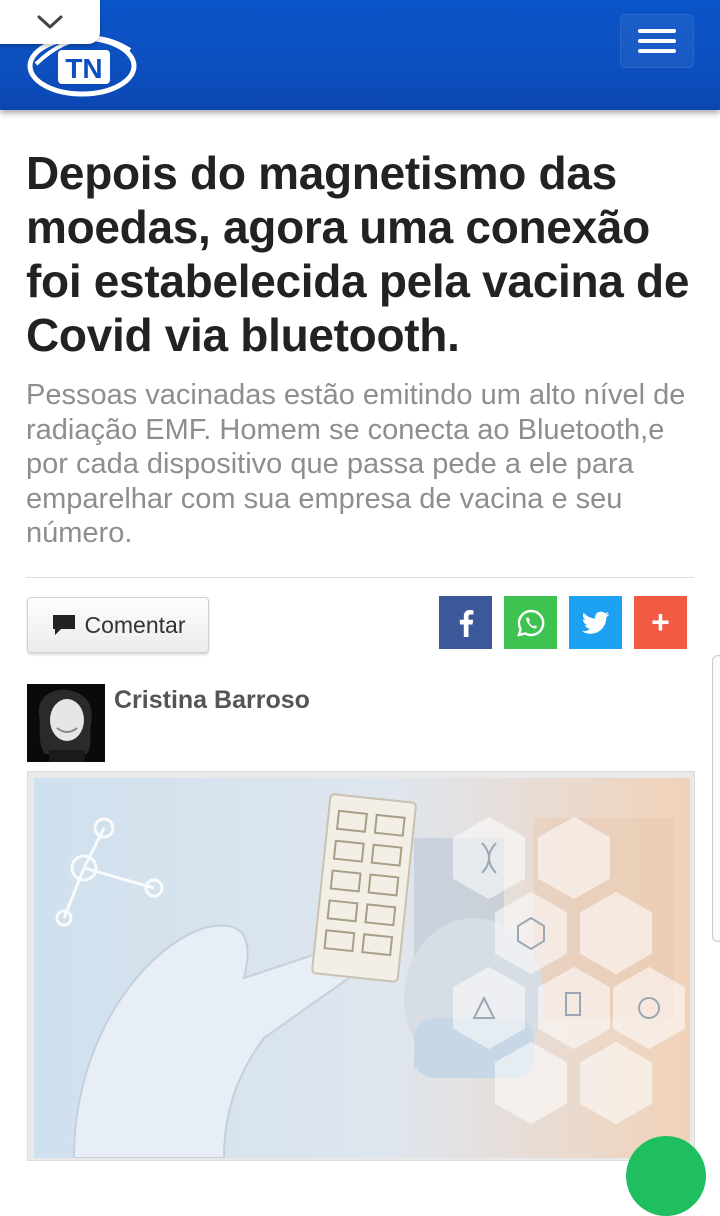 This screenshot has height=1216, width=720. I want to click on facebook-icon, so click(466, 623).